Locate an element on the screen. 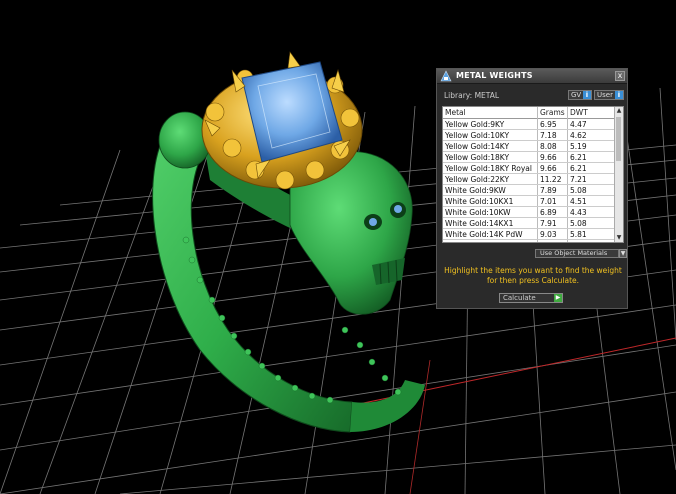 The width and height of the screenshot is (676, 494). table-row: Yellow Gold:18KY Royal 9.66 6.21 is located at coordinates (529, 168).